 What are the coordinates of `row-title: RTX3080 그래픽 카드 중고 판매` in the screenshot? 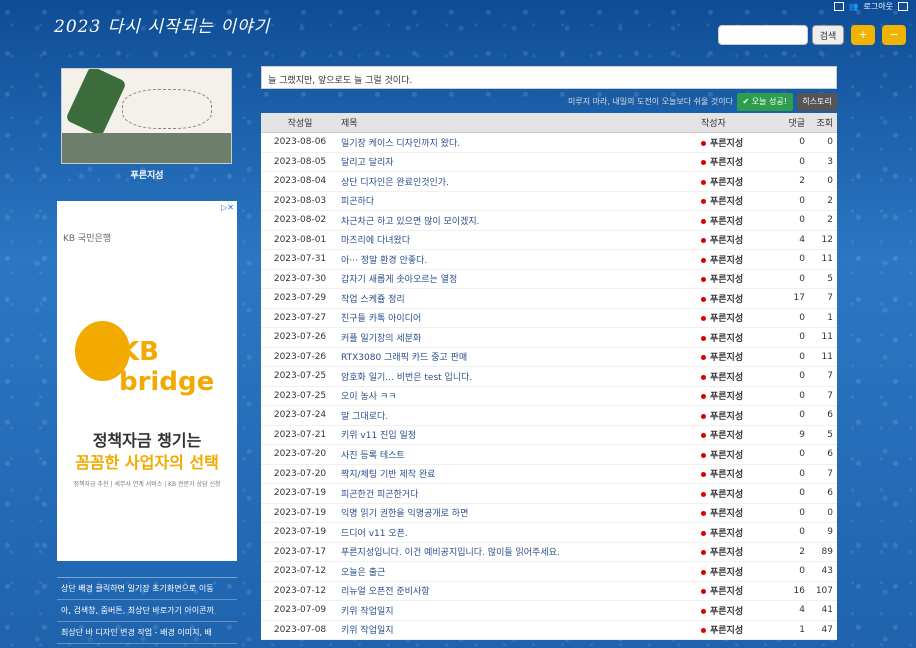 It's located at (520, 356).